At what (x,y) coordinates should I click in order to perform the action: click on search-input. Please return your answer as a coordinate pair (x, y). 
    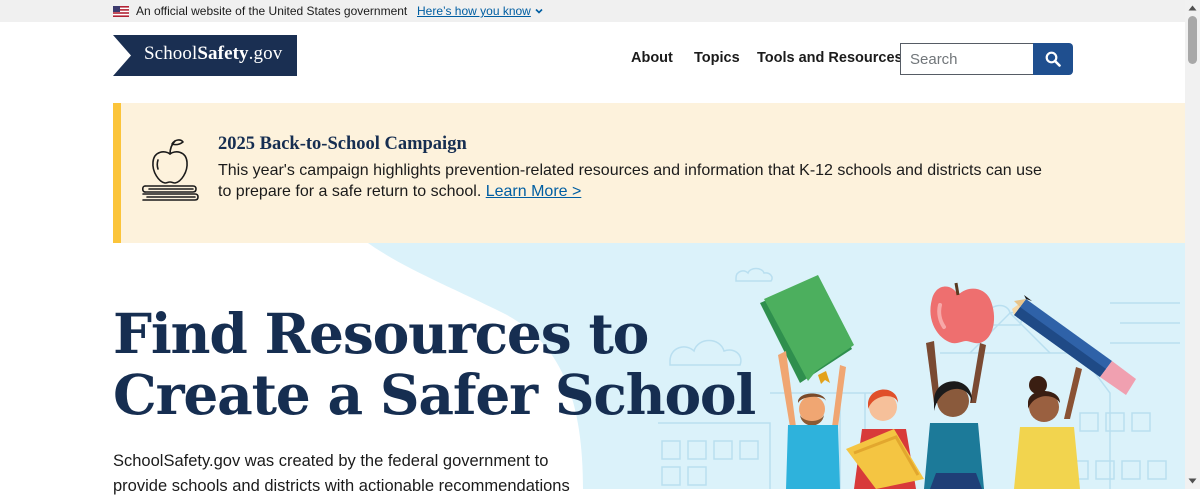
    Looking at the image, I should click on (966, 59).